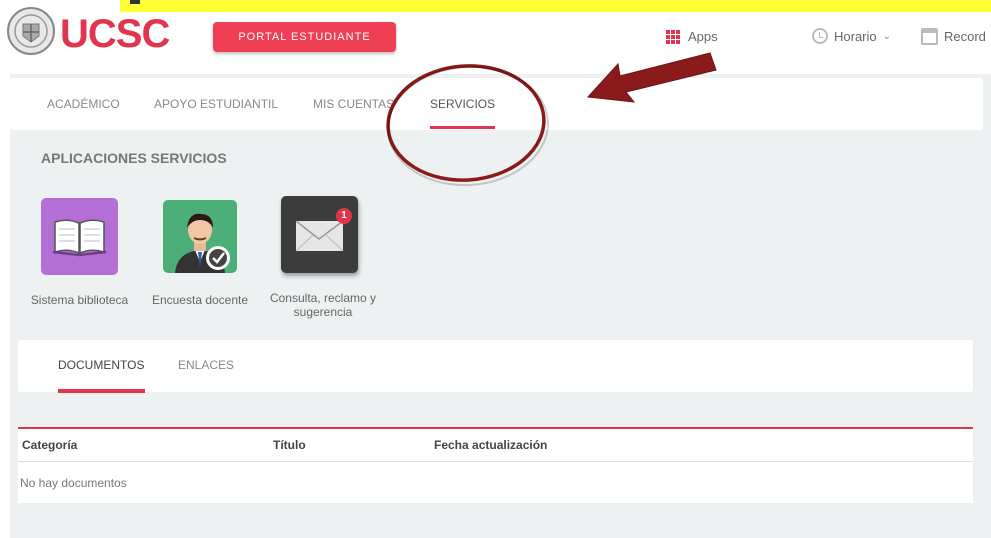 This screenshot has width=991, height=538. Describe the element at coordinates (323, 298) in the screenshot. I see `app-label-consulta-line1: Consulta, reclamo y` at that location.